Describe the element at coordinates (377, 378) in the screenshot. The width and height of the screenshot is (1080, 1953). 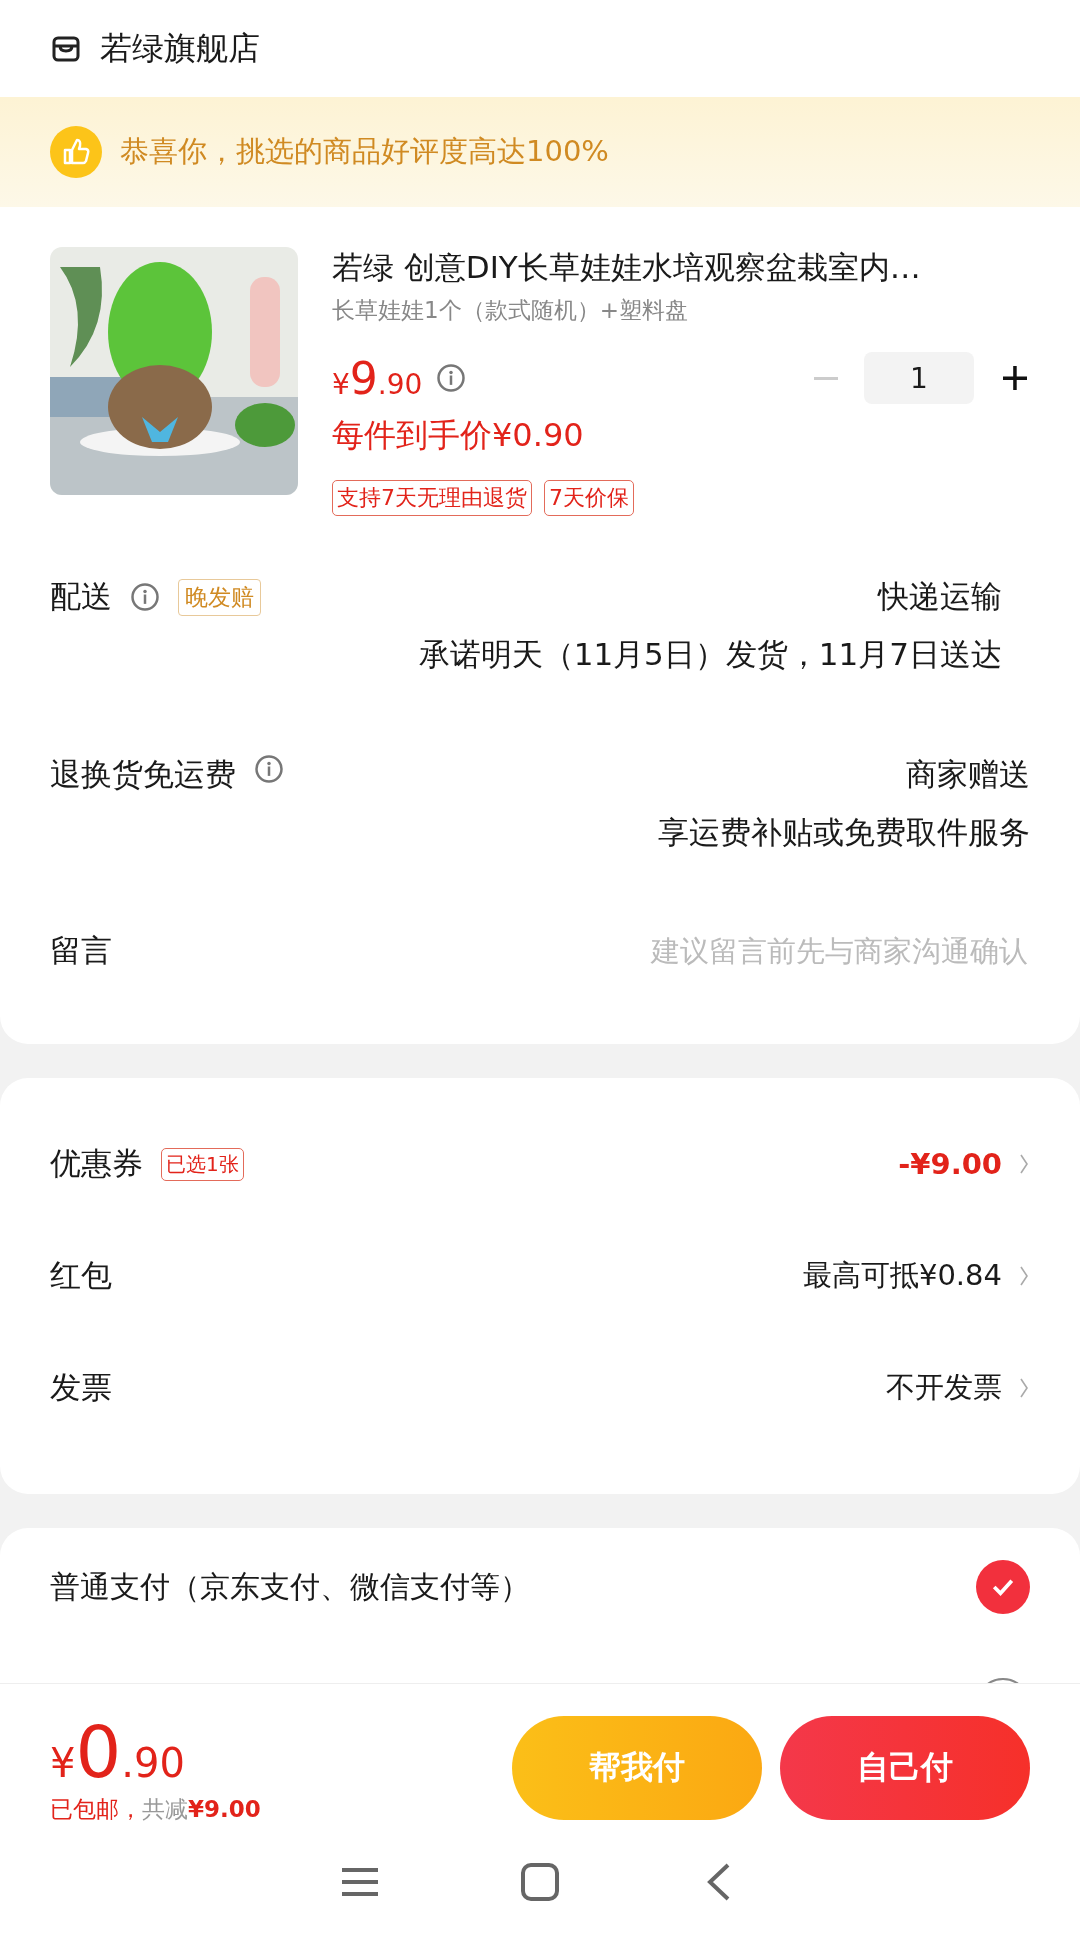
I see `product-price: ¥9.90` at that location.